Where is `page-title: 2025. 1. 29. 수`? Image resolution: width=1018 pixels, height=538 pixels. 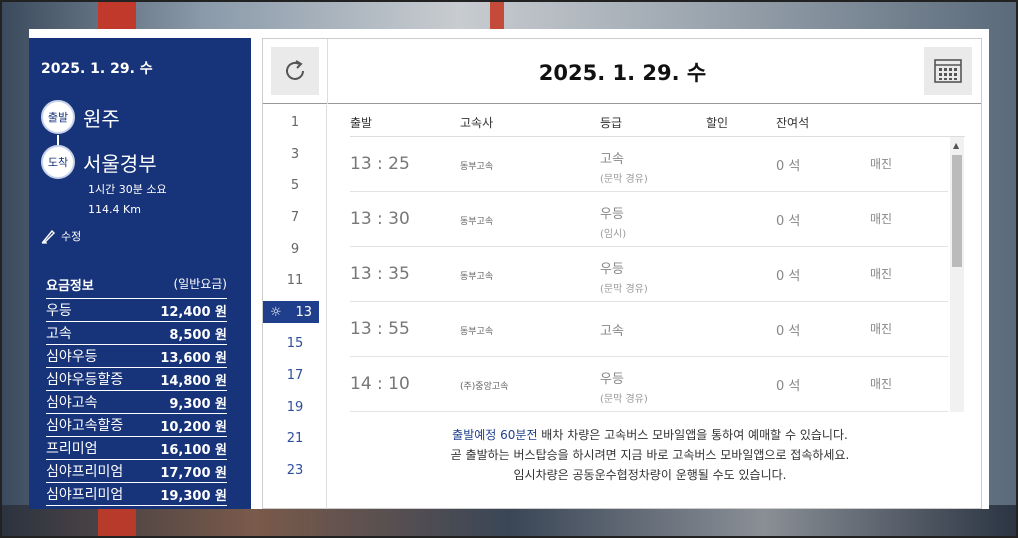 page-title: 2025. 1. 29. 수 is located at coordinates (622, 72).